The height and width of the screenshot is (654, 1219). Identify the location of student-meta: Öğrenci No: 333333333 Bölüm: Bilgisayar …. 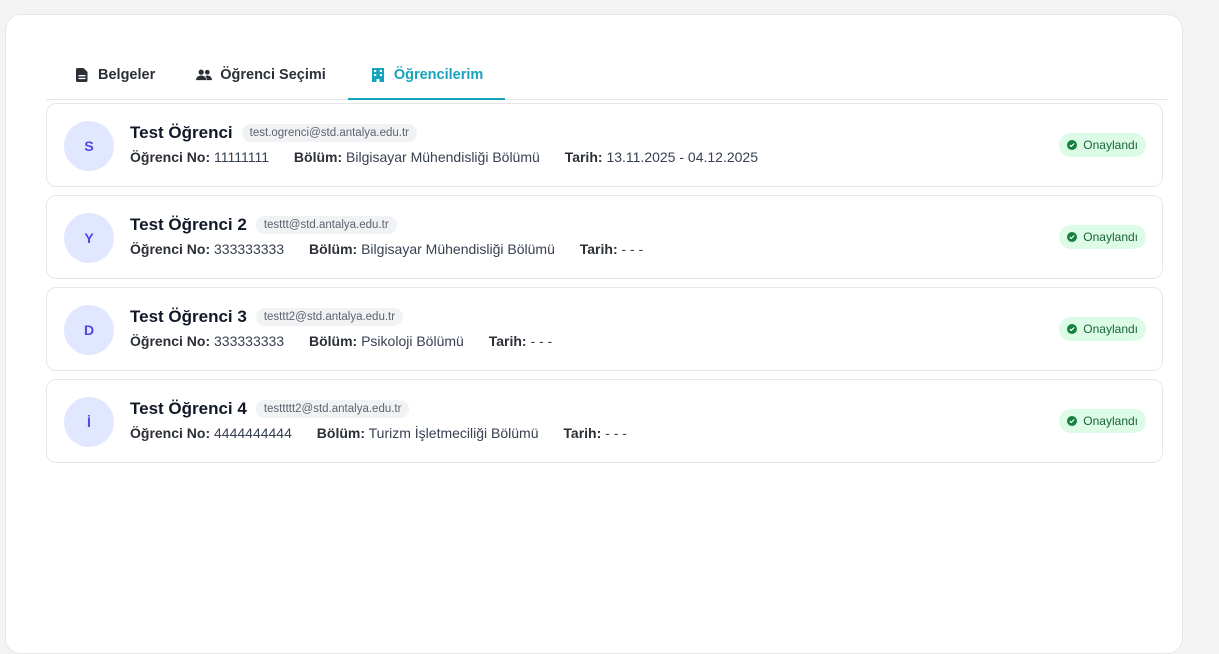
(397, 249).